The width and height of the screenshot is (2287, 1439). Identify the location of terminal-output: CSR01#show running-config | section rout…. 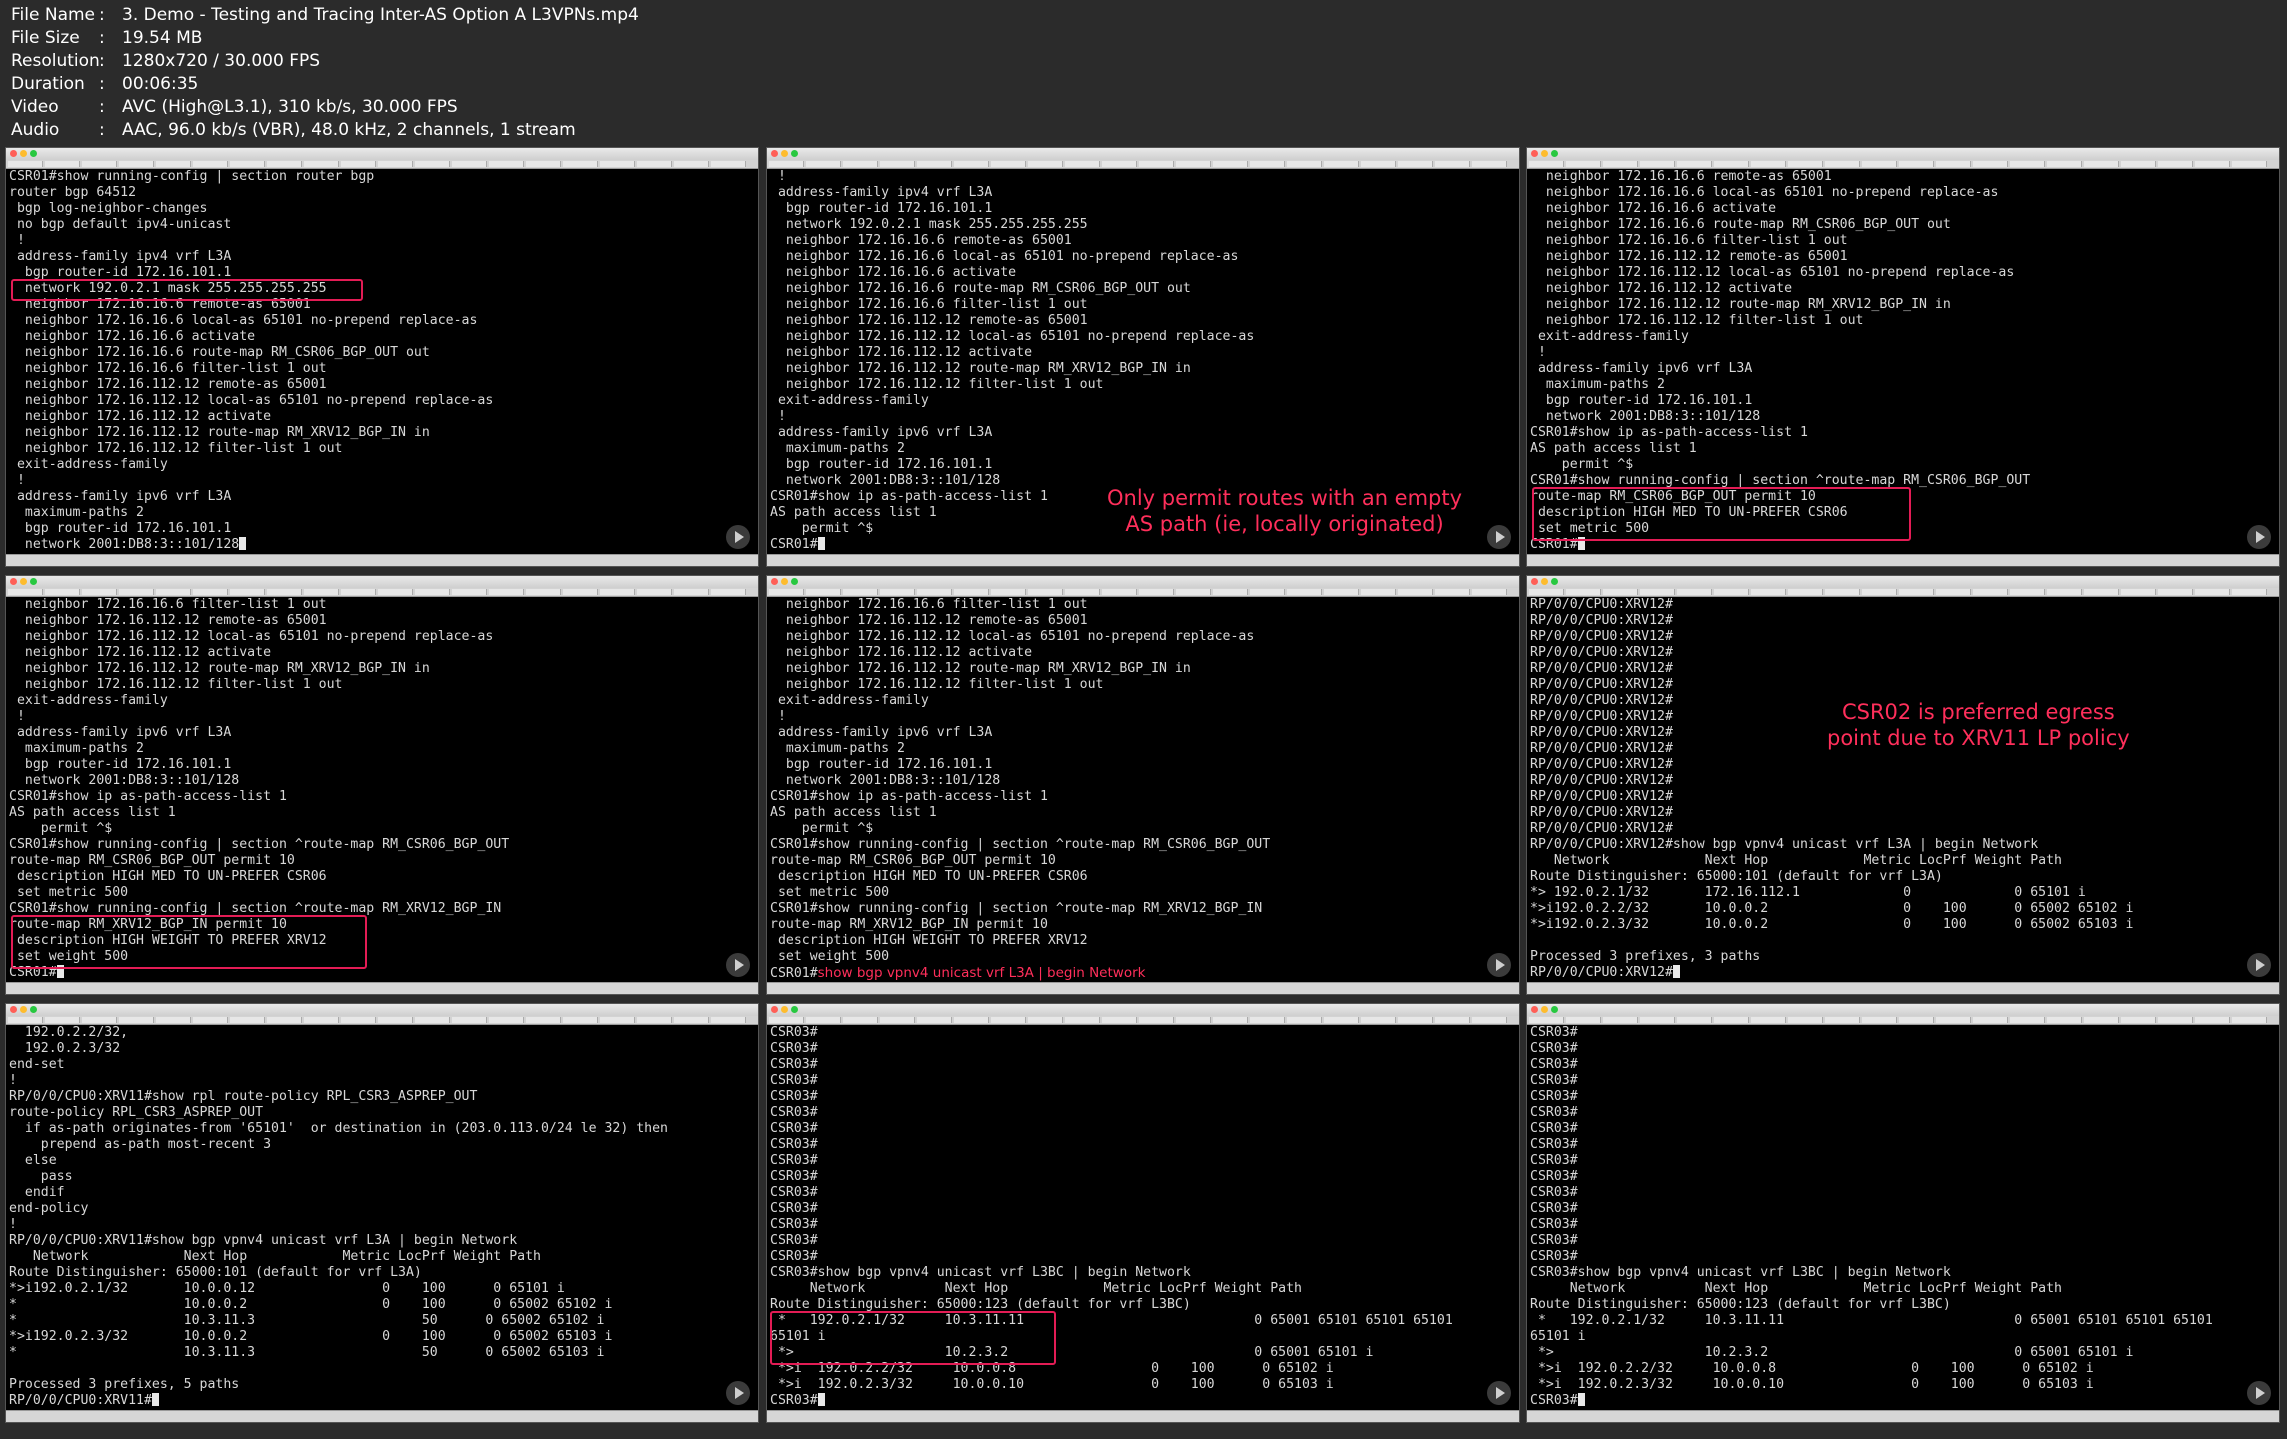
(382, 361).